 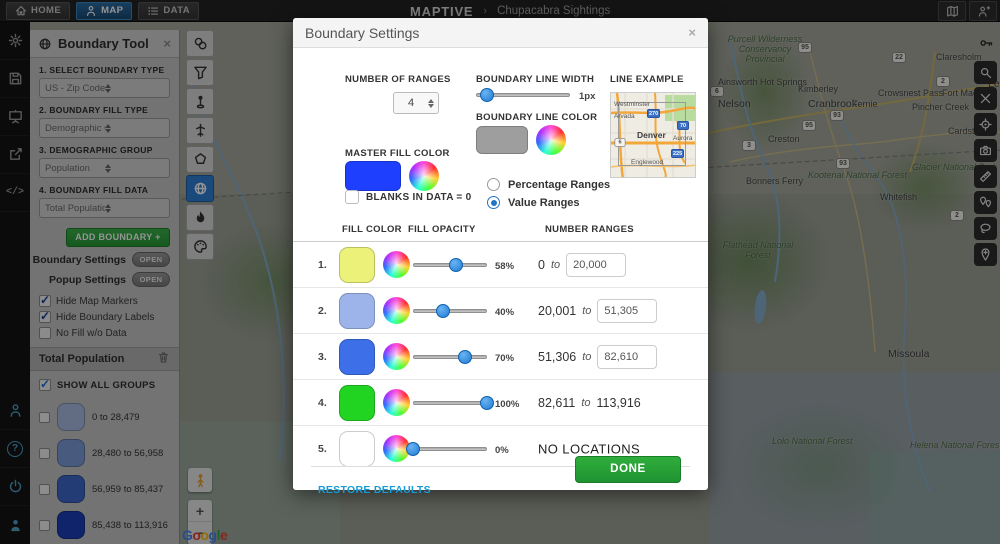 I want to click on range-values: 20,001 to, so click(x=598, y=310).